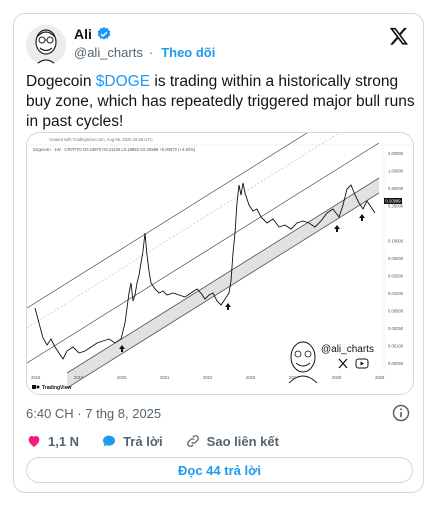 This screenshot has height=507, width=437. I want to click on x-tick-label: 2023, so click(251, 377).